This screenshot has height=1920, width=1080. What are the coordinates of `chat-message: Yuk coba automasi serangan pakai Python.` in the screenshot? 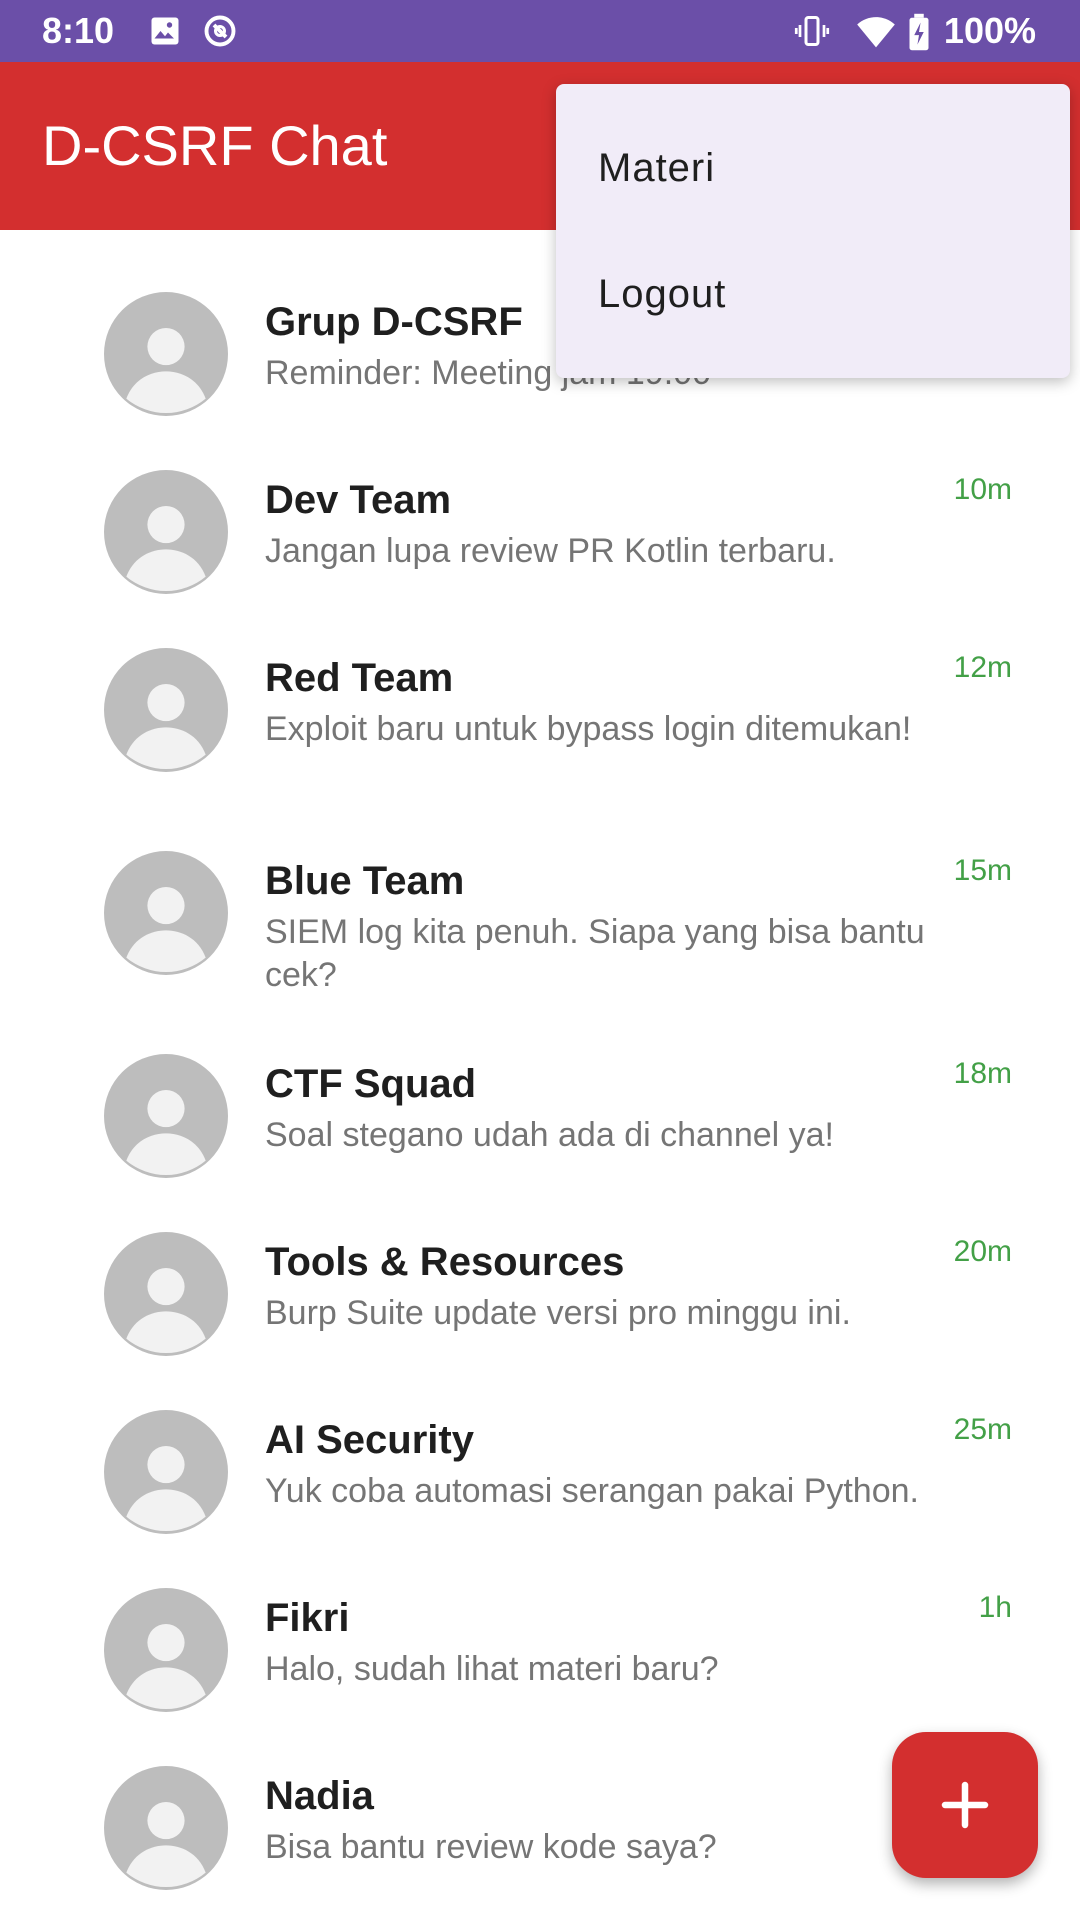 It's located at (592, 1491).